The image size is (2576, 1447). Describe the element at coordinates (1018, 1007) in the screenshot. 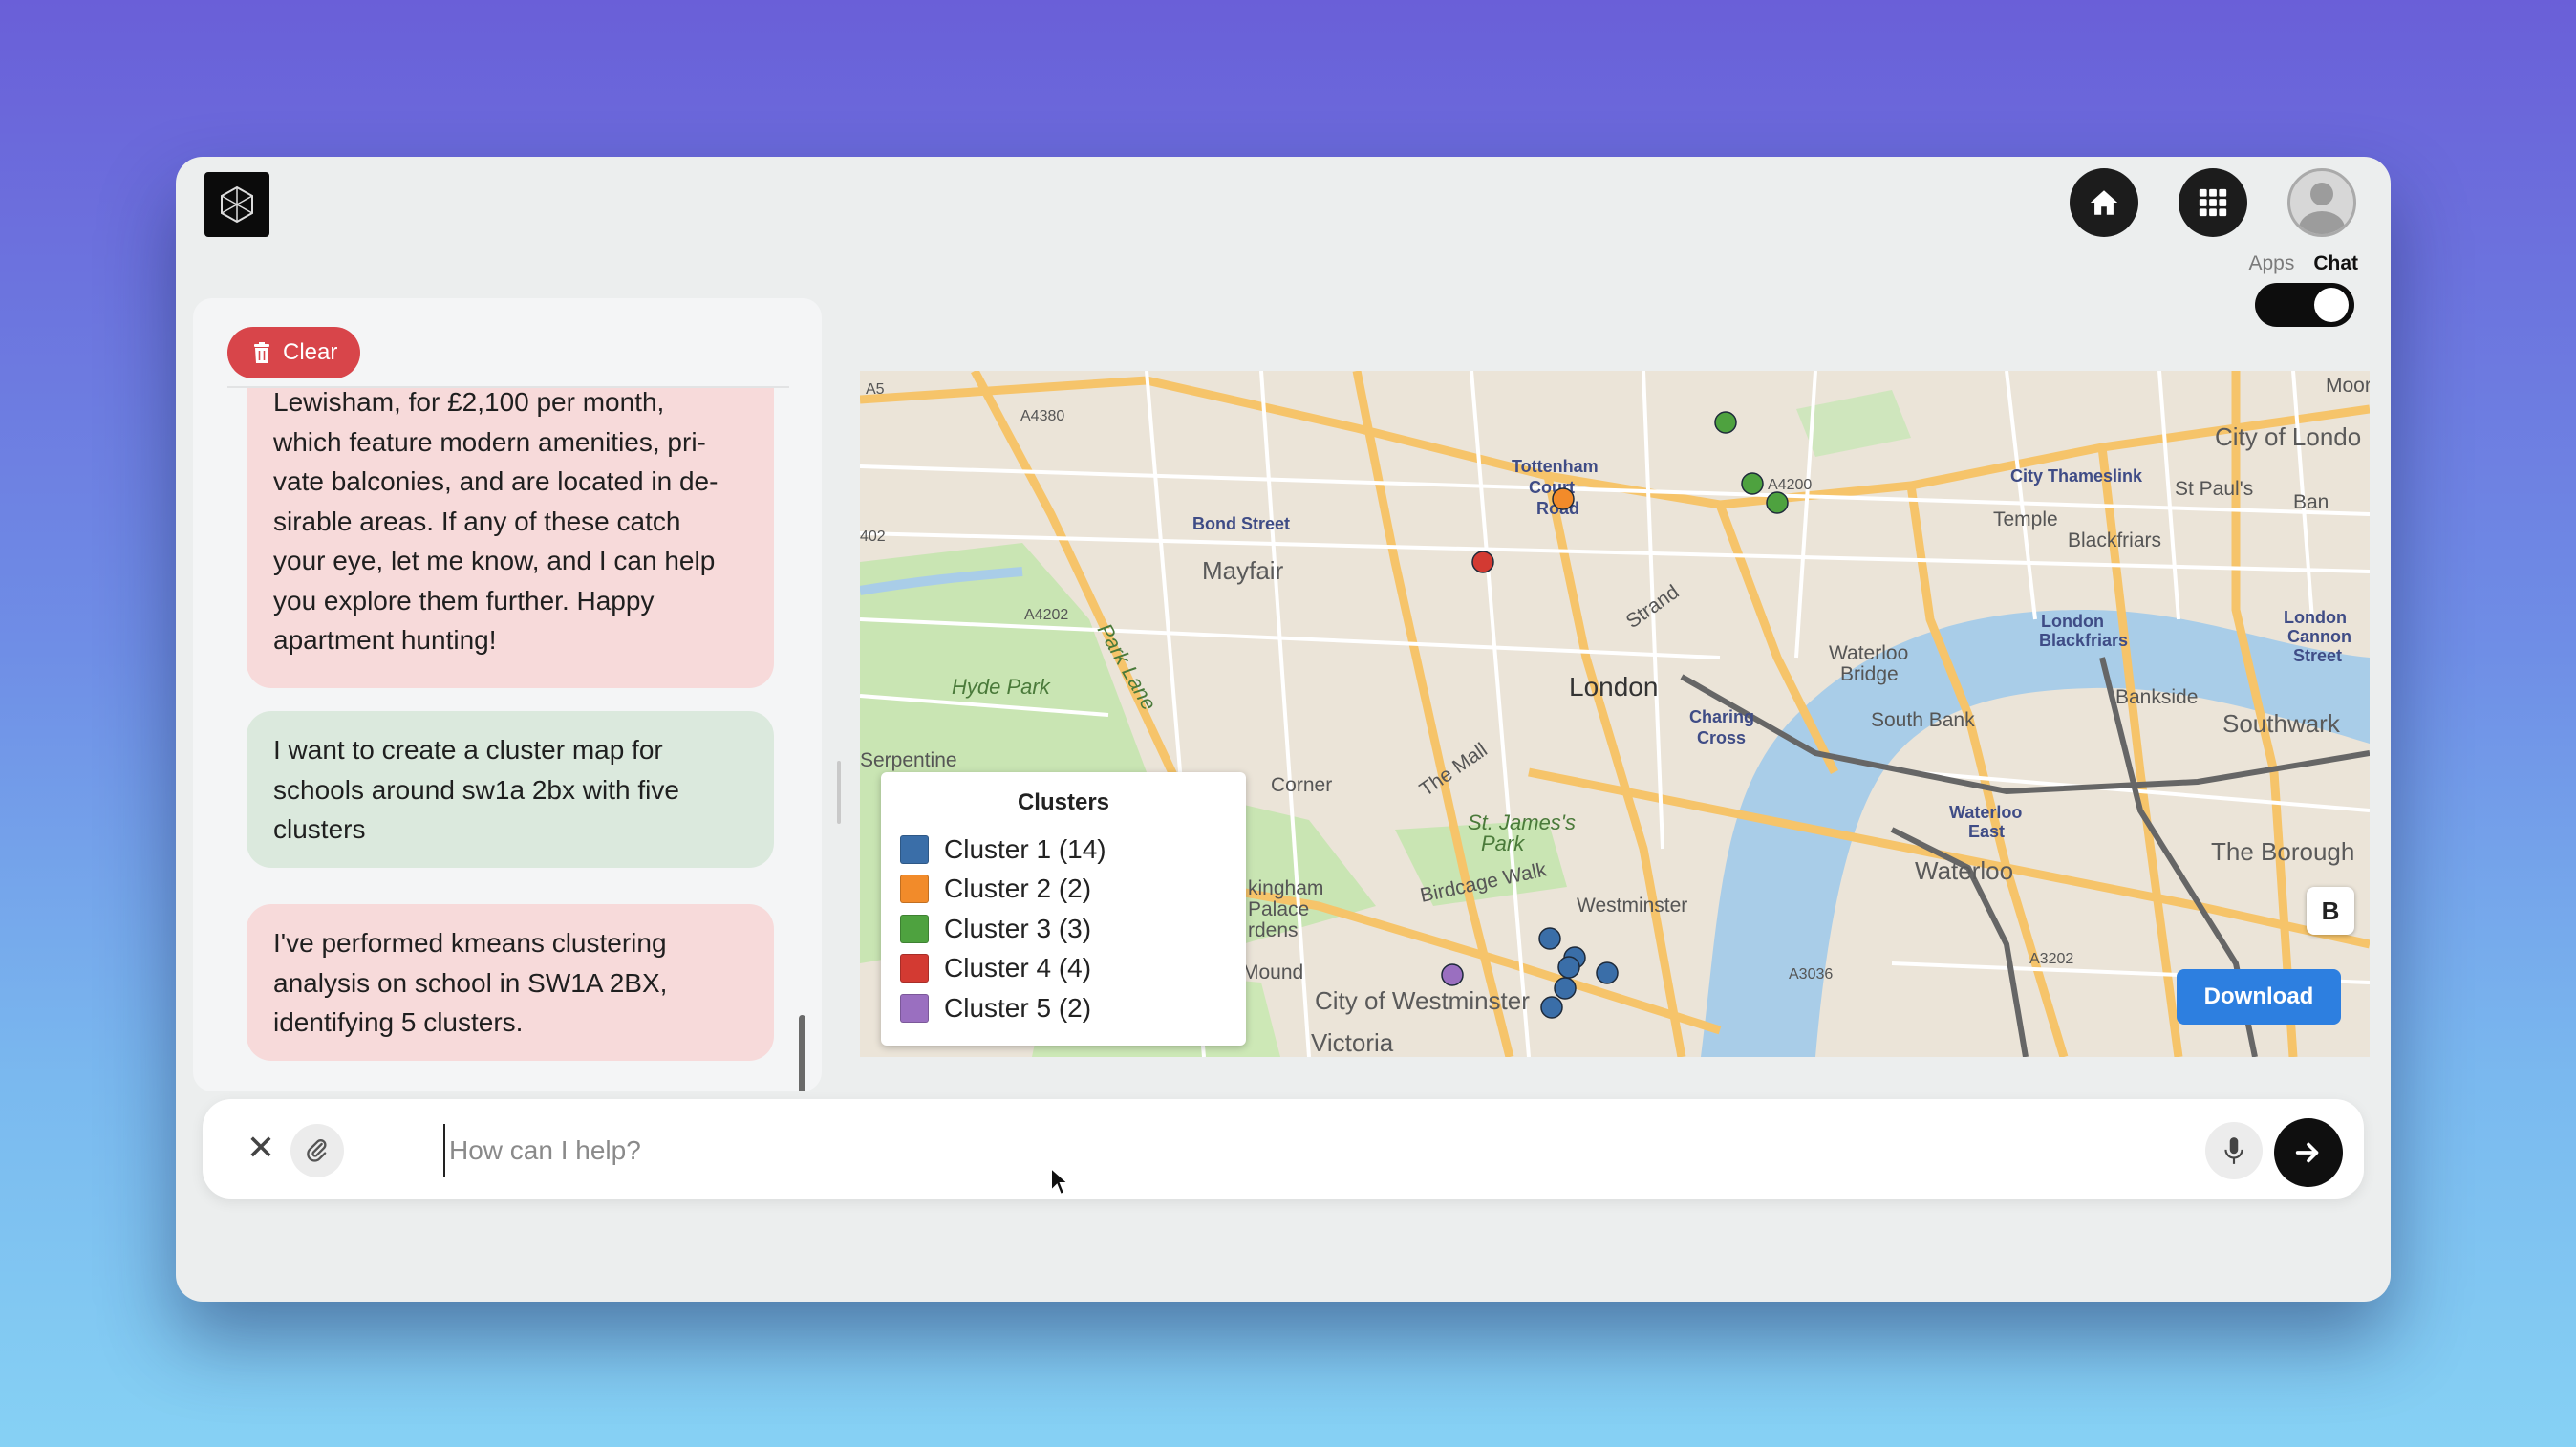

I see `legend-label: Cluster 5 (2)` at that location.